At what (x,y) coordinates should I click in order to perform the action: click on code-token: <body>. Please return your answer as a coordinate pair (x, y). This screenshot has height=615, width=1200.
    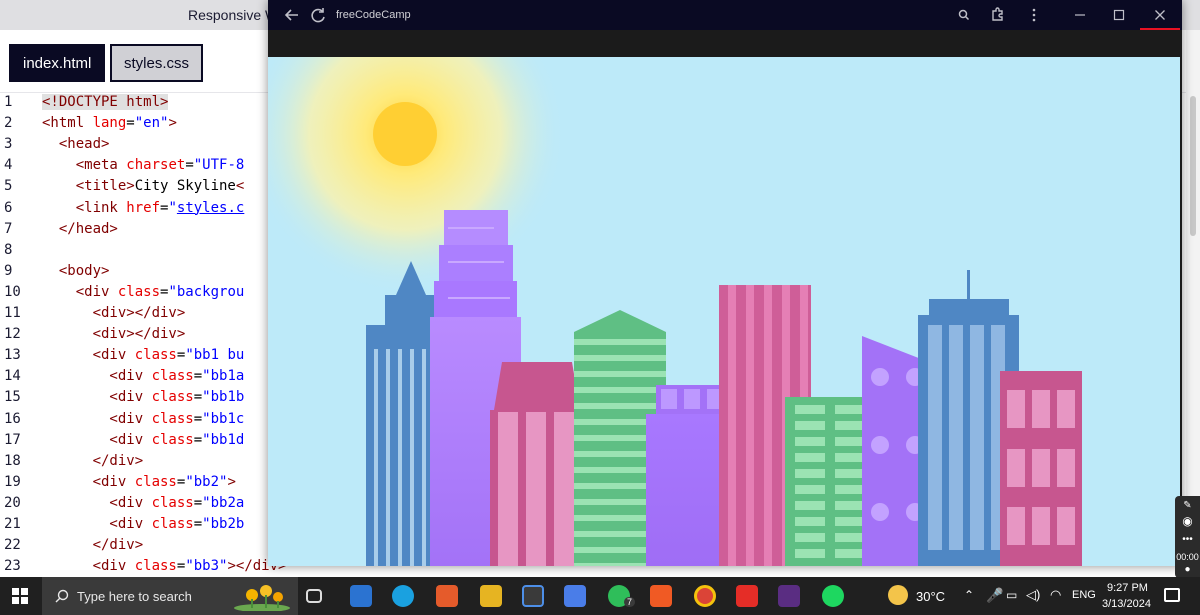
    Looking at the image, I should click on (76, 270).